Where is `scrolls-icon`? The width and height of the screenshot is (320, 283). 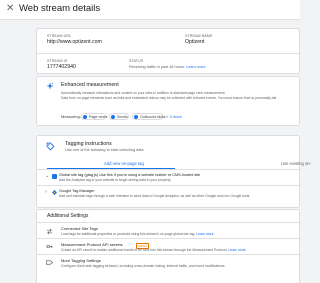 scrolls-icon is located at coordinates (113, 116).